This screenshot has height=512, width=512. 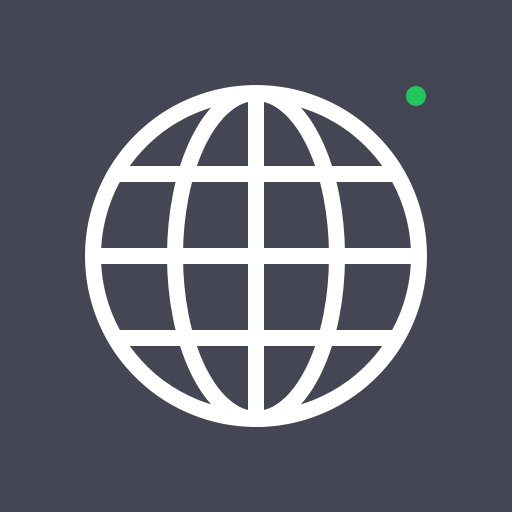 I want to click on online-status-dot, so click(x=416, y=96).